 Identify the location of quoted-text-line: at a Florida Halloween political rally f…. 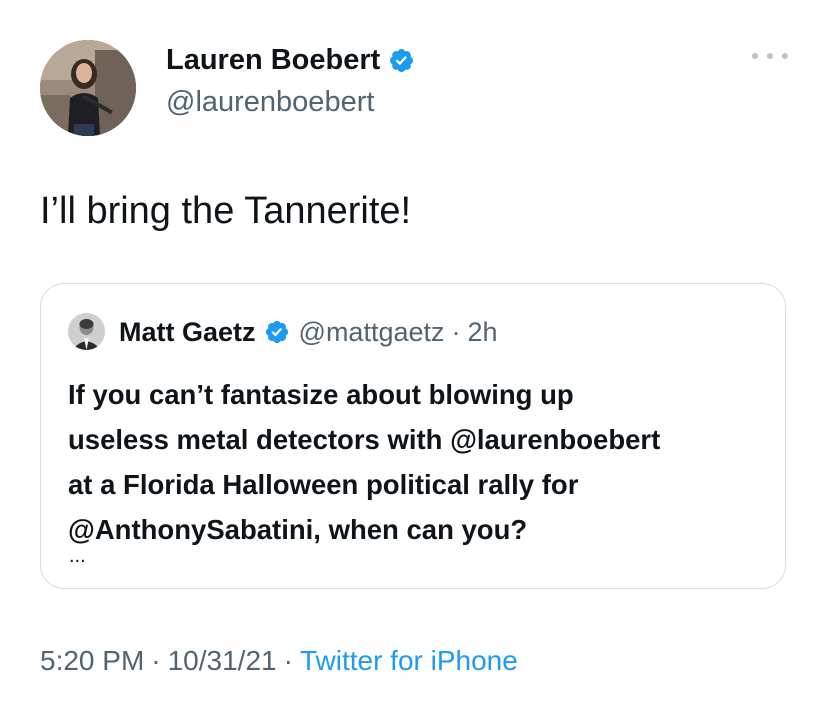
(323, 484).